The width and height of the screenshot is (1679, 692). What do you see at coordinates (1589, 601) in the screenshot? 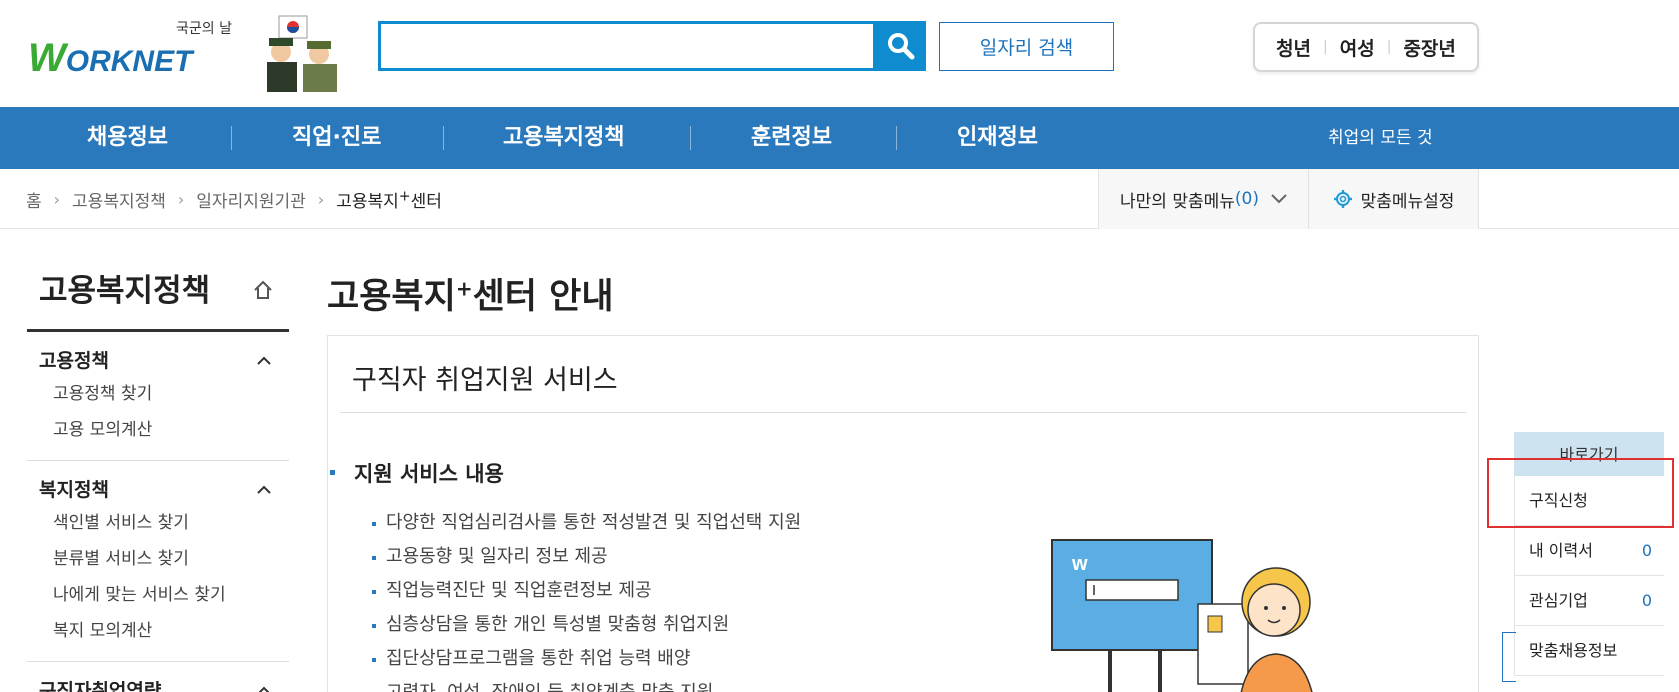
I see `quick-menu-interested-company: 관심기업 0` at bounding box center [1589, 601].